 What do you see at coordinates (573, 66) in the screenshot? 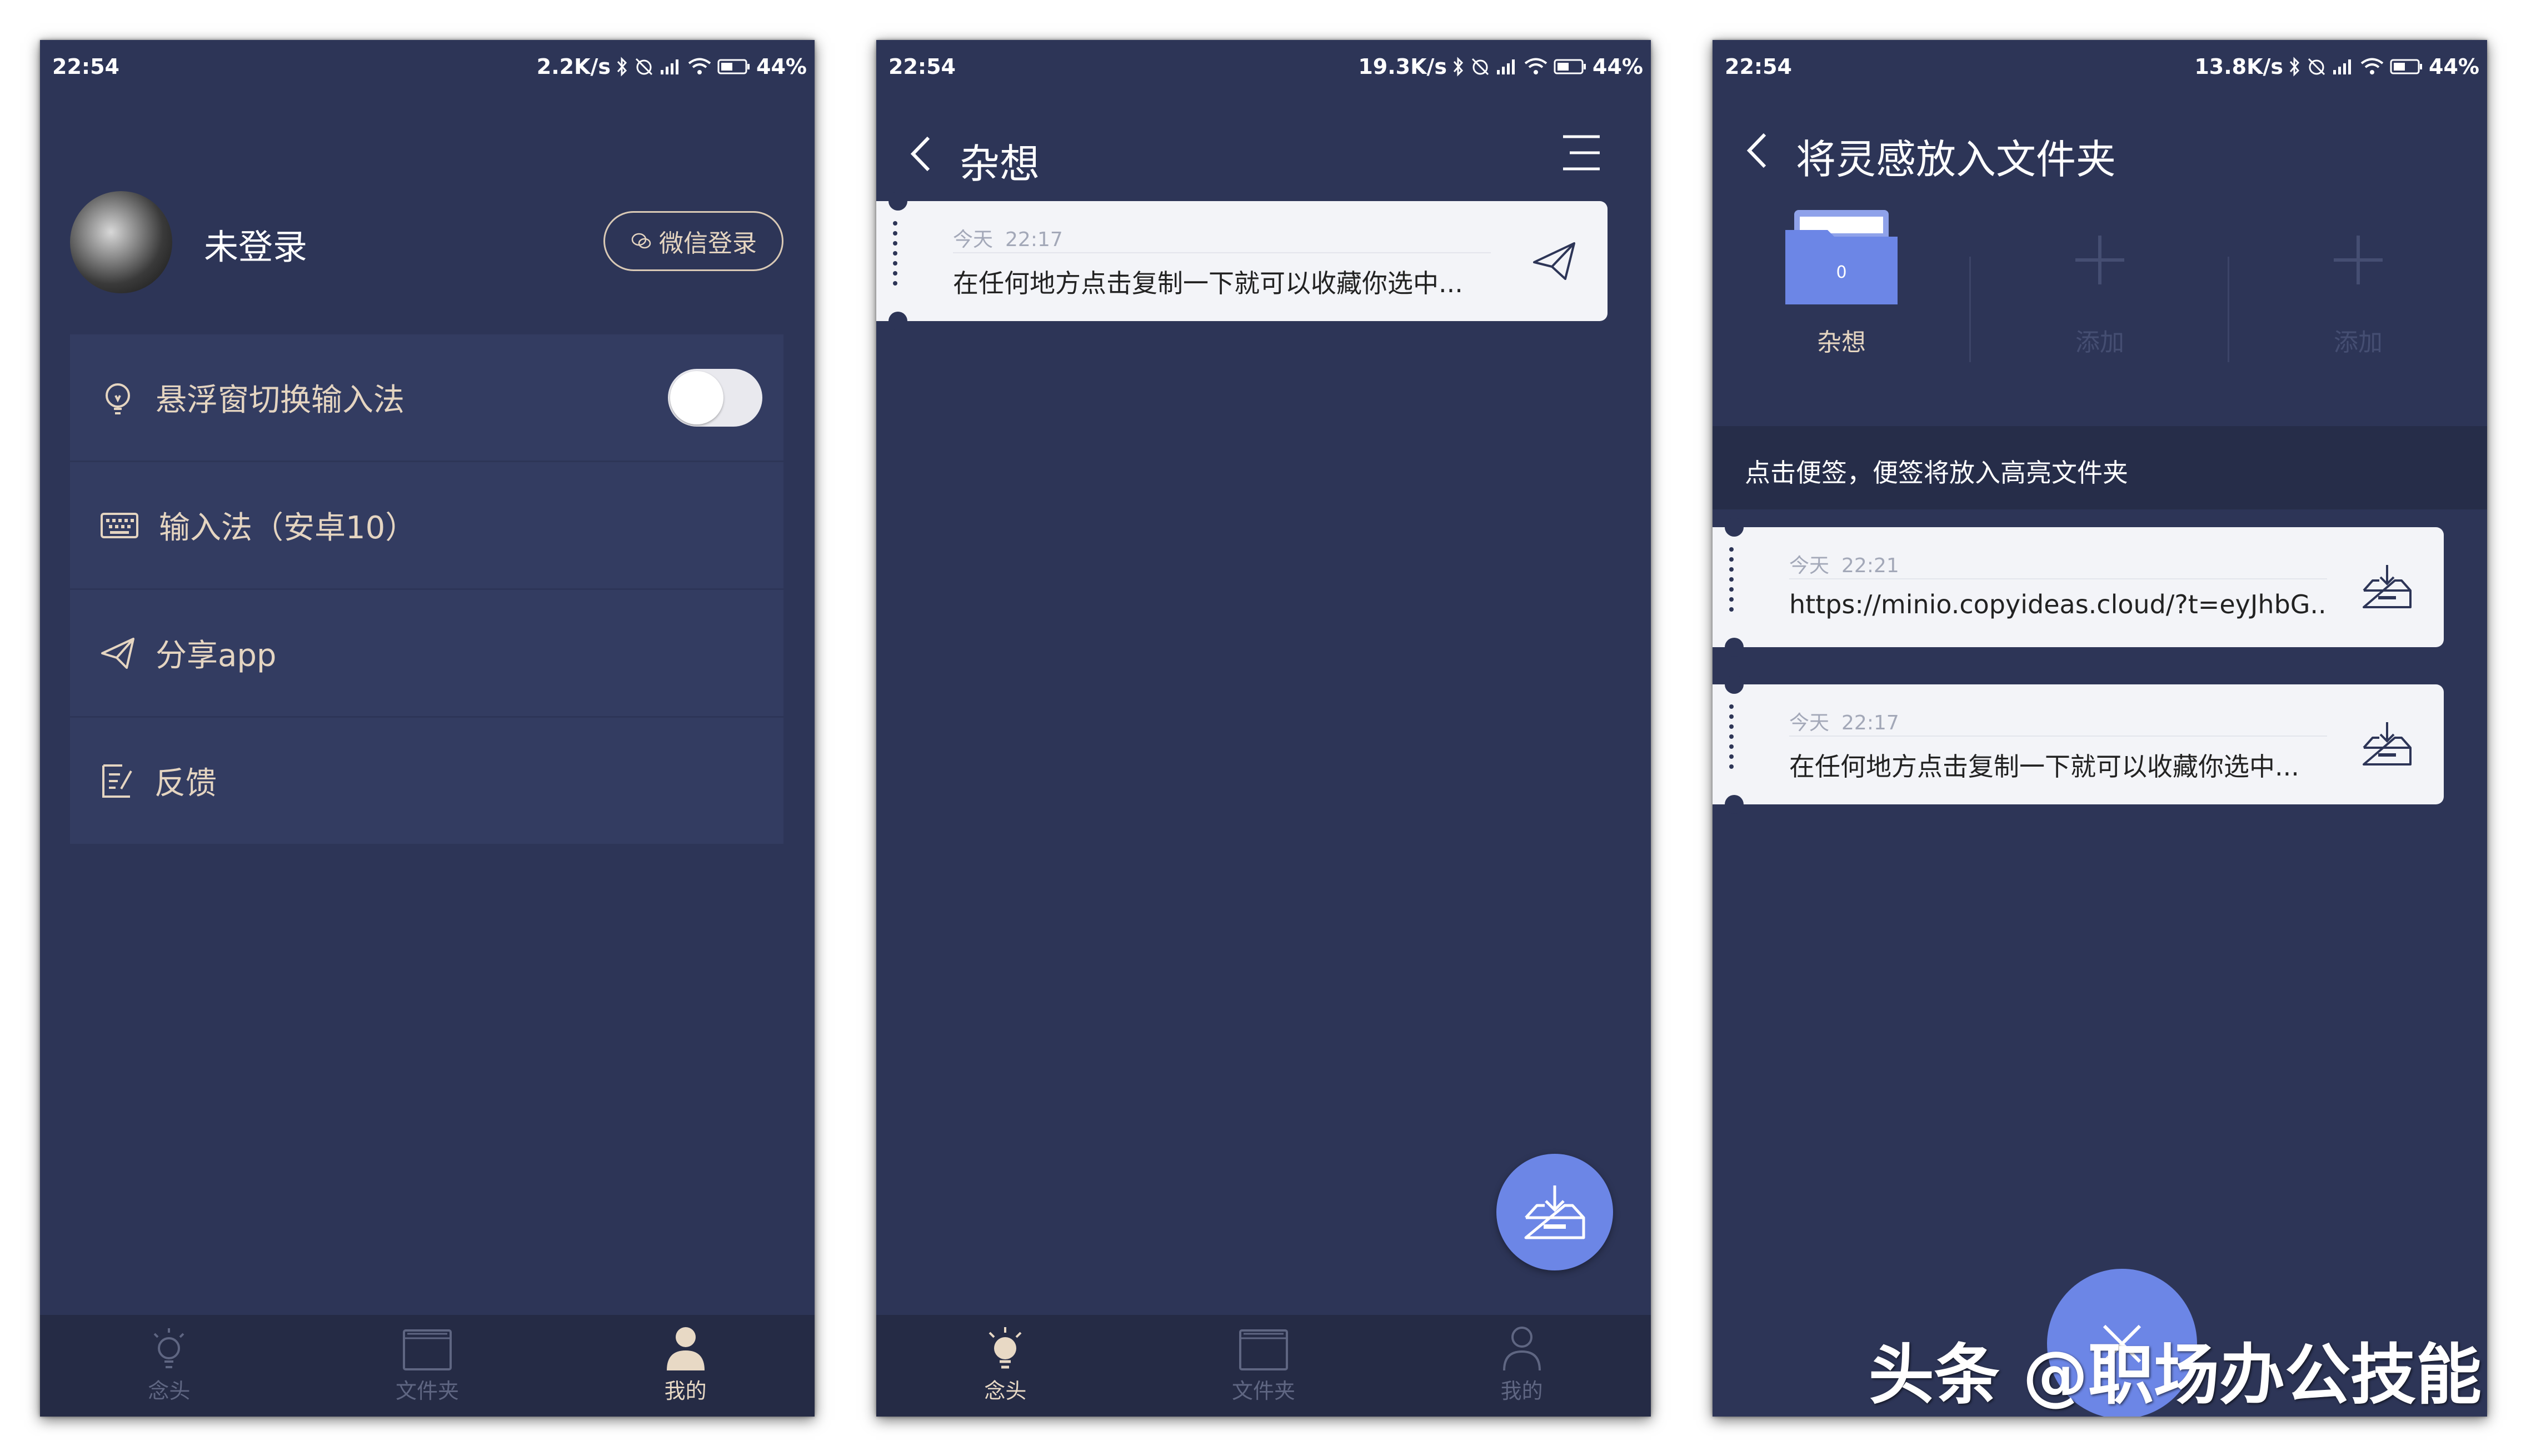
I see `network-speed: 2.2K/s` at bounding box center [573, 66].